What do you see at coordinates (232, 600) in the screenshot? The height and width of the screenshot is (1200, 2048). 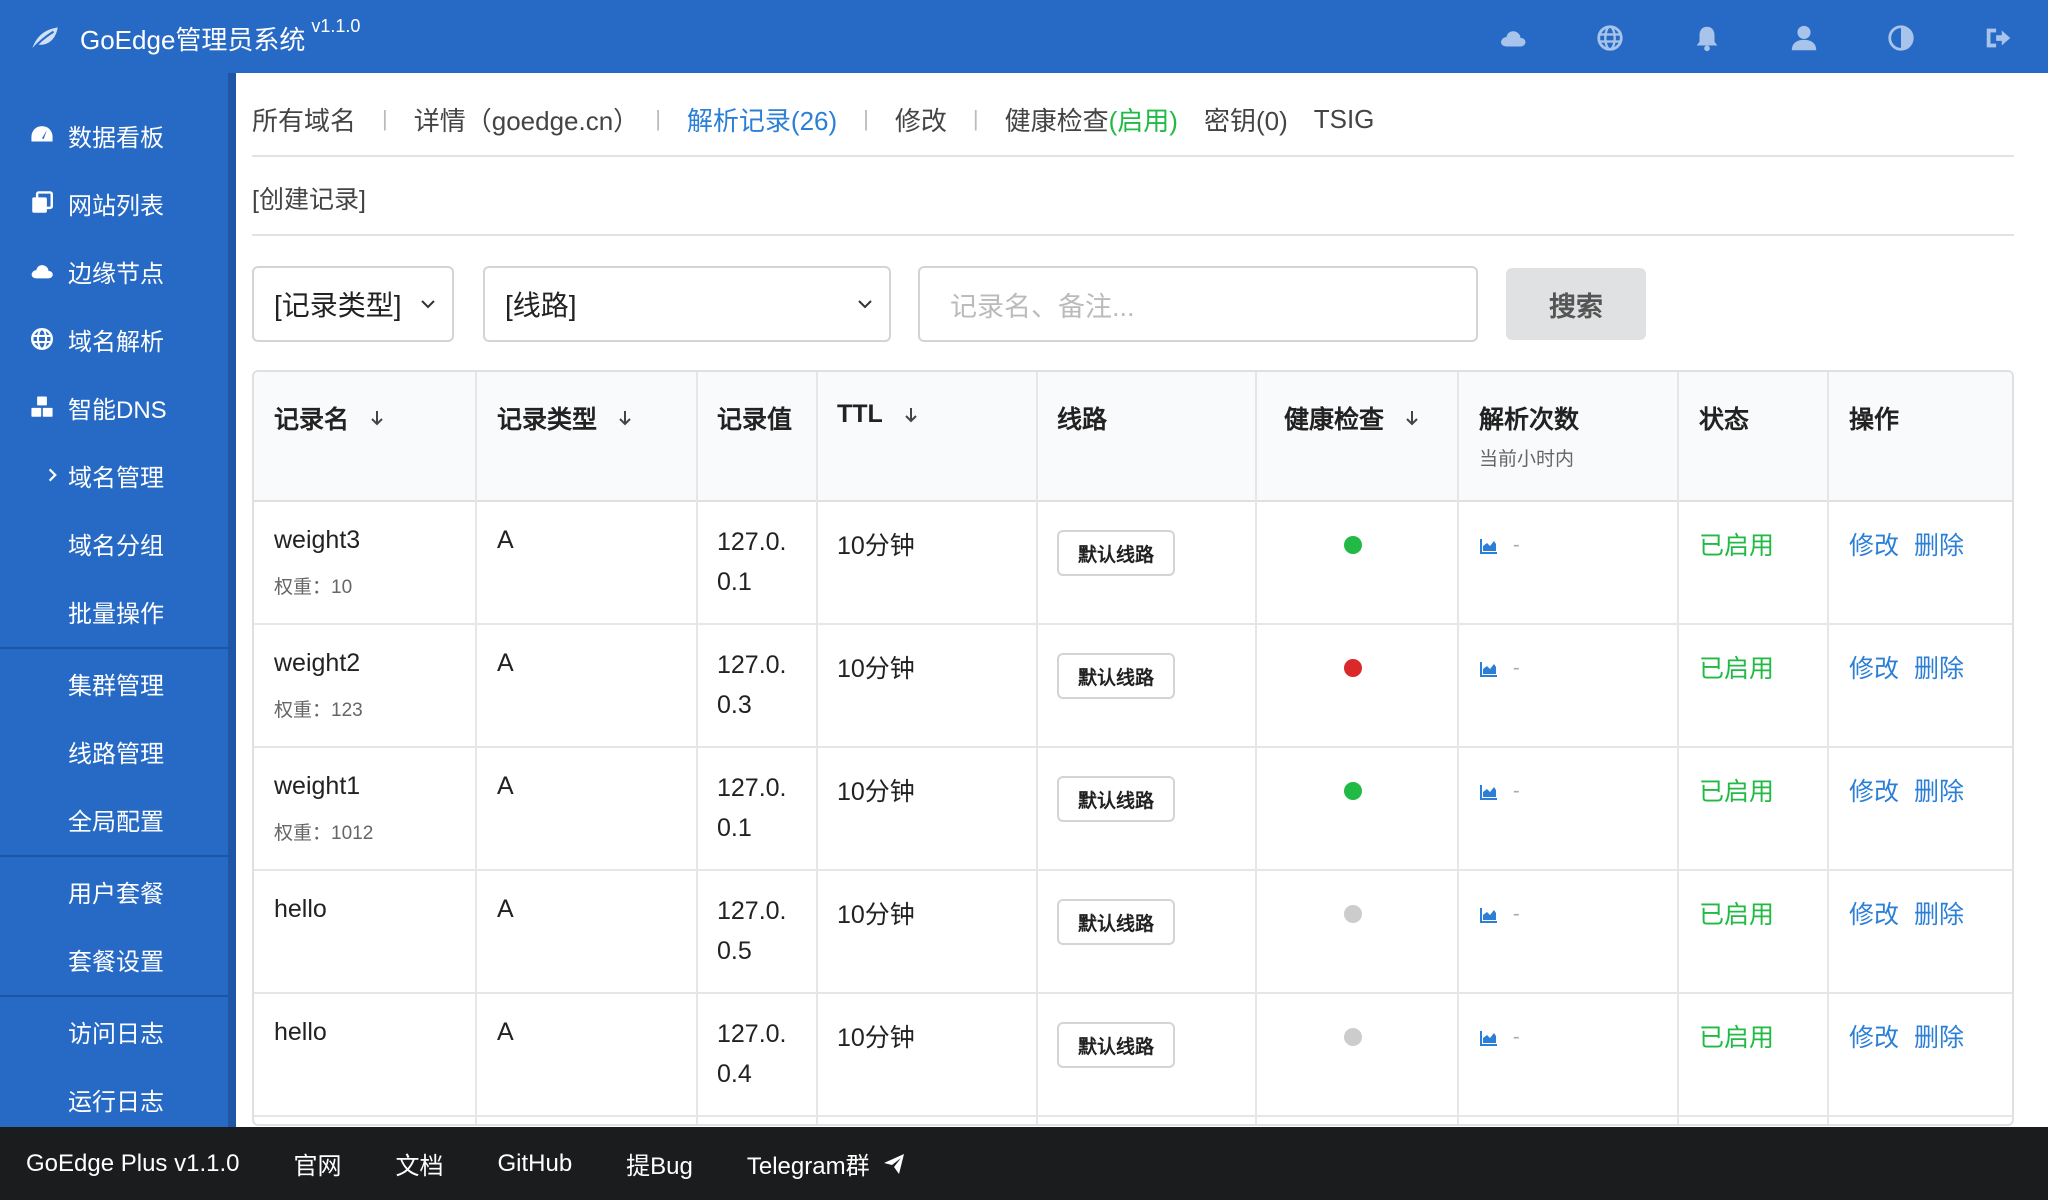 I see `sidebar-scrollbar` at bounding box center [232, 600].